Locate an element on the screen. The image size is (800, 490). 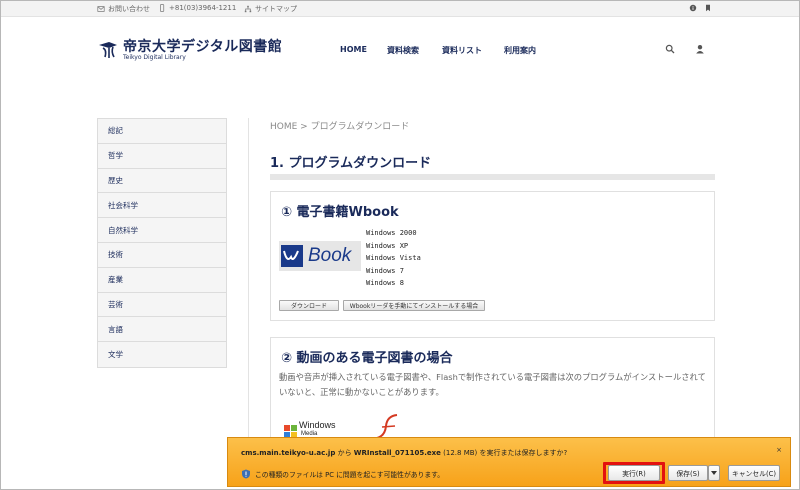
shield-warning-icon is located at coordinates (246, 474).